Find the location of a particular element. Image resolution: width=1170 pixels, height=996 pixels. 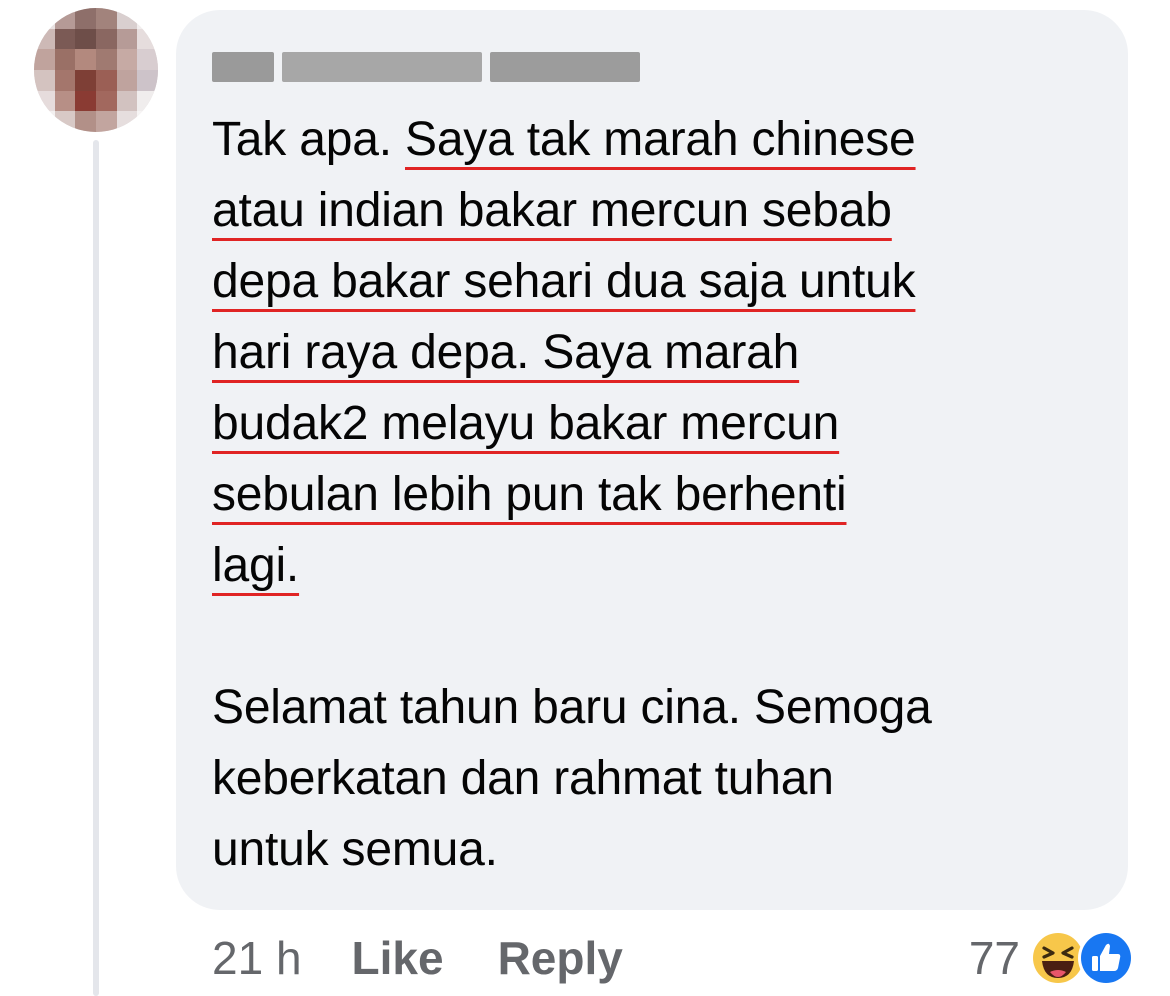

comment-line: untuk semua. is located at coordinates (355, 849).